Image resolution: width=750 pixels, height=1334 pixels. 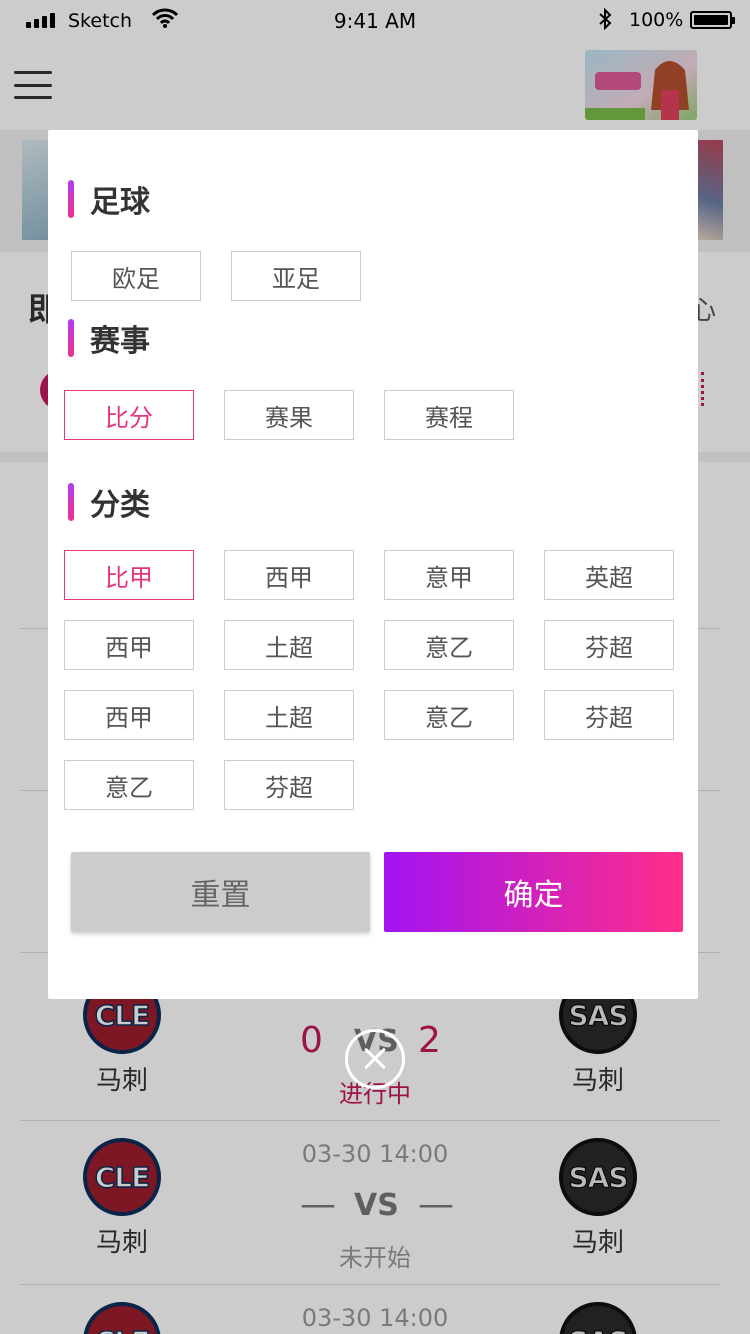 I want to click on close-icon, so click(x=375, y=1059).